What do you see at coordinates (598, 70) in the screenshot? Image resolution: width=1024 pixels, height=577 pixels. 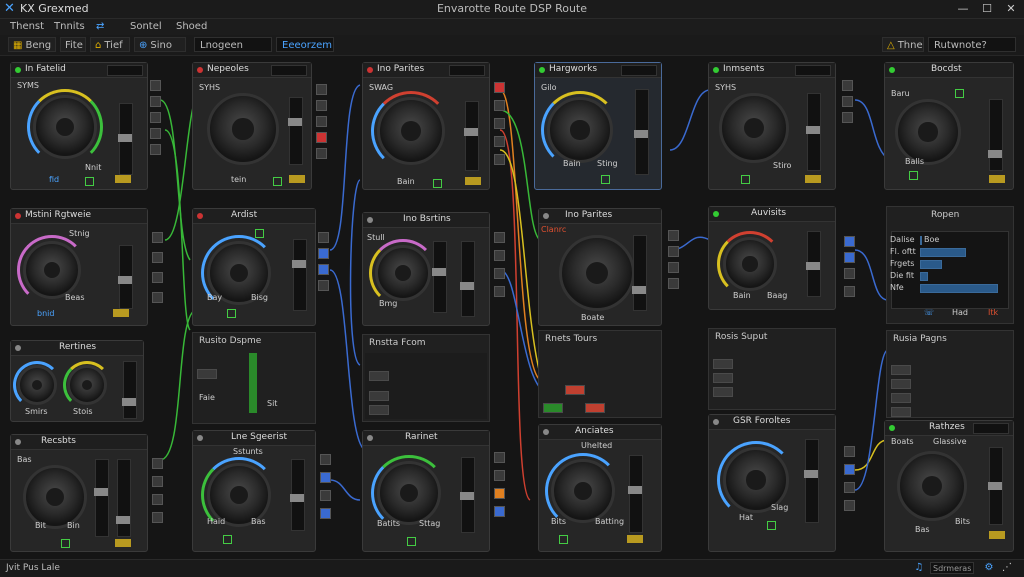 I see `node-header: Hargworks` at bounding box center [598, 70].